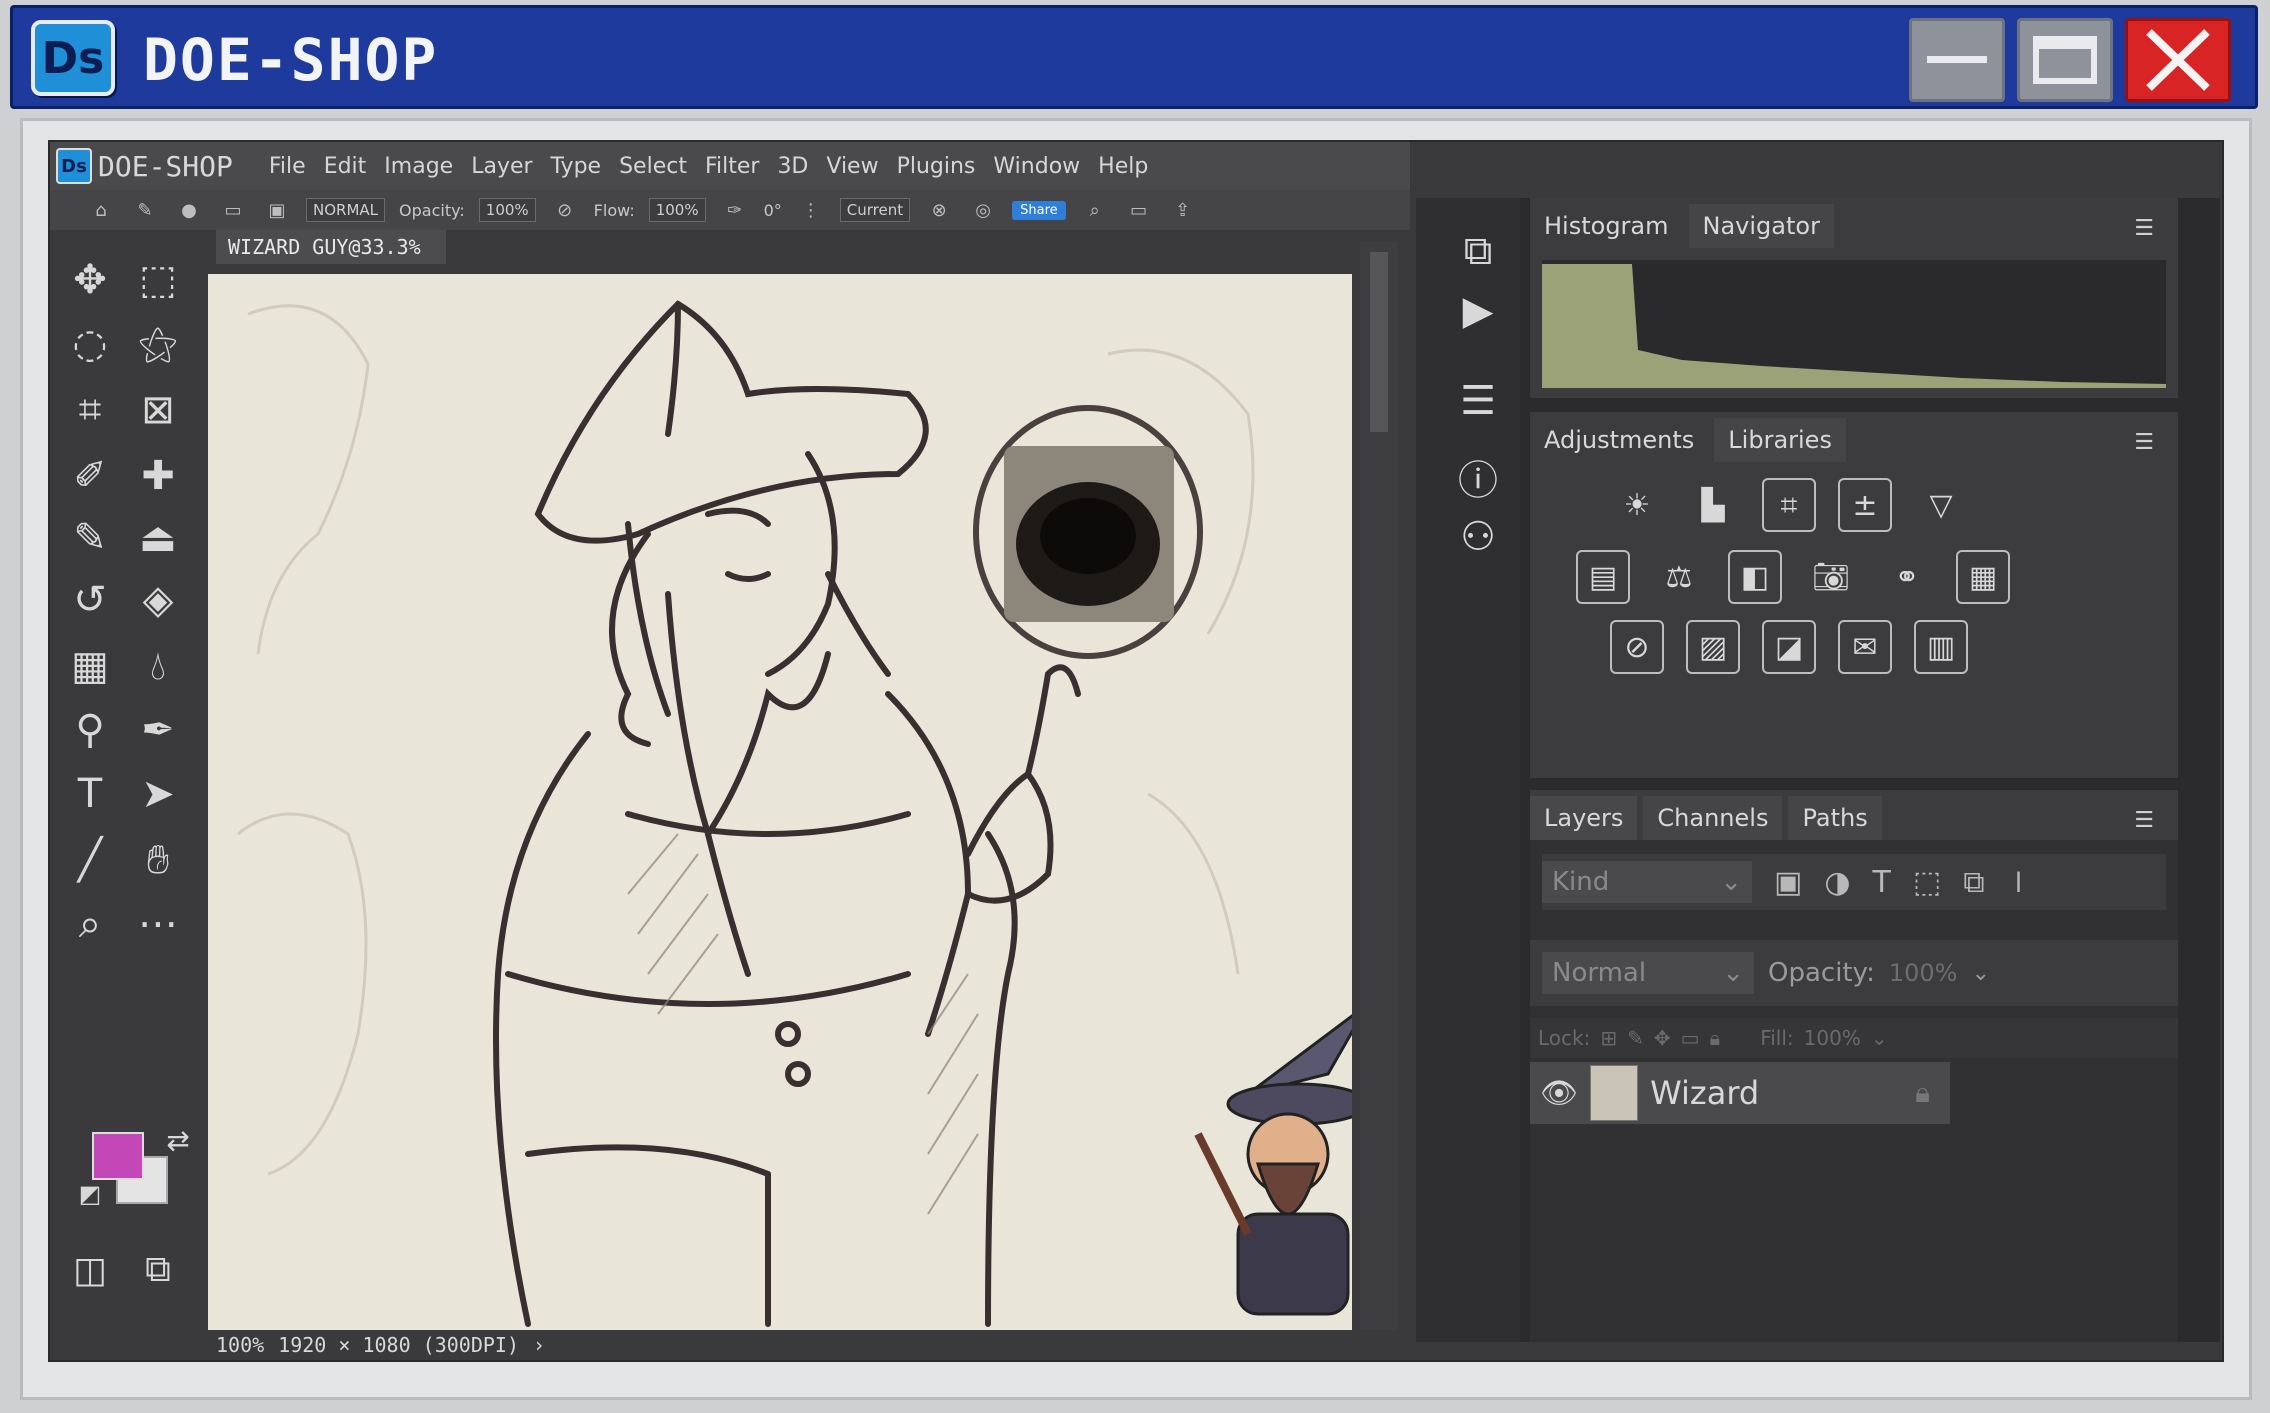 This screenshot has height=1413, width=2270. Describe the element at coordinates (90, 860) in the screenshot. I see `line-icon: ╱` at that location.